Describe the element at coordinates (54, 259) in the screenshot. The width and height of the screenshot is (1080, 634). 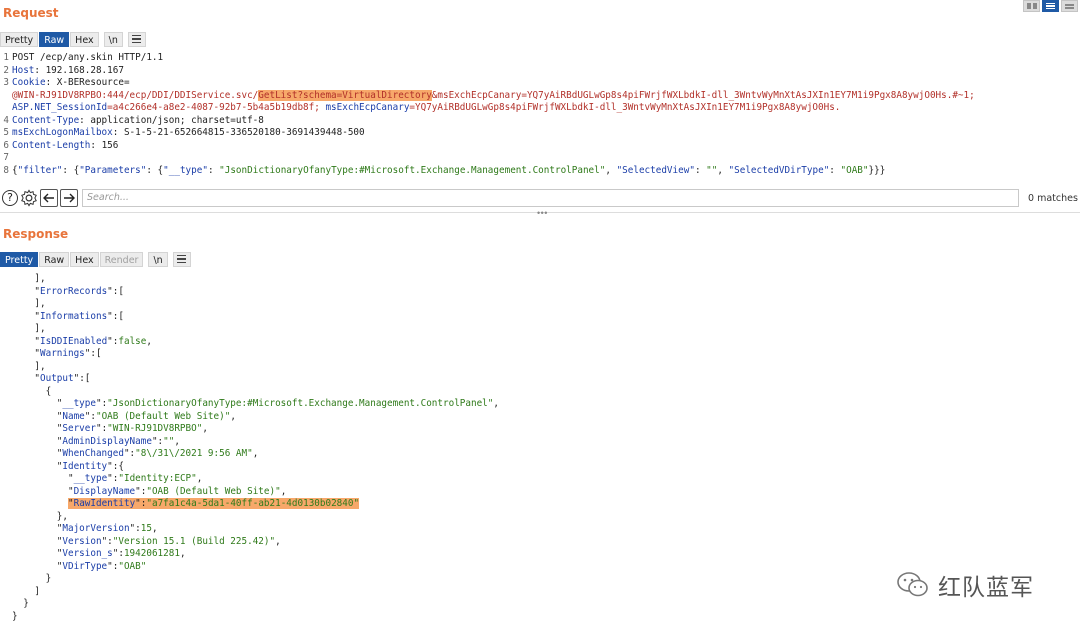
I see `response-tab-raw: Raw` at that location.